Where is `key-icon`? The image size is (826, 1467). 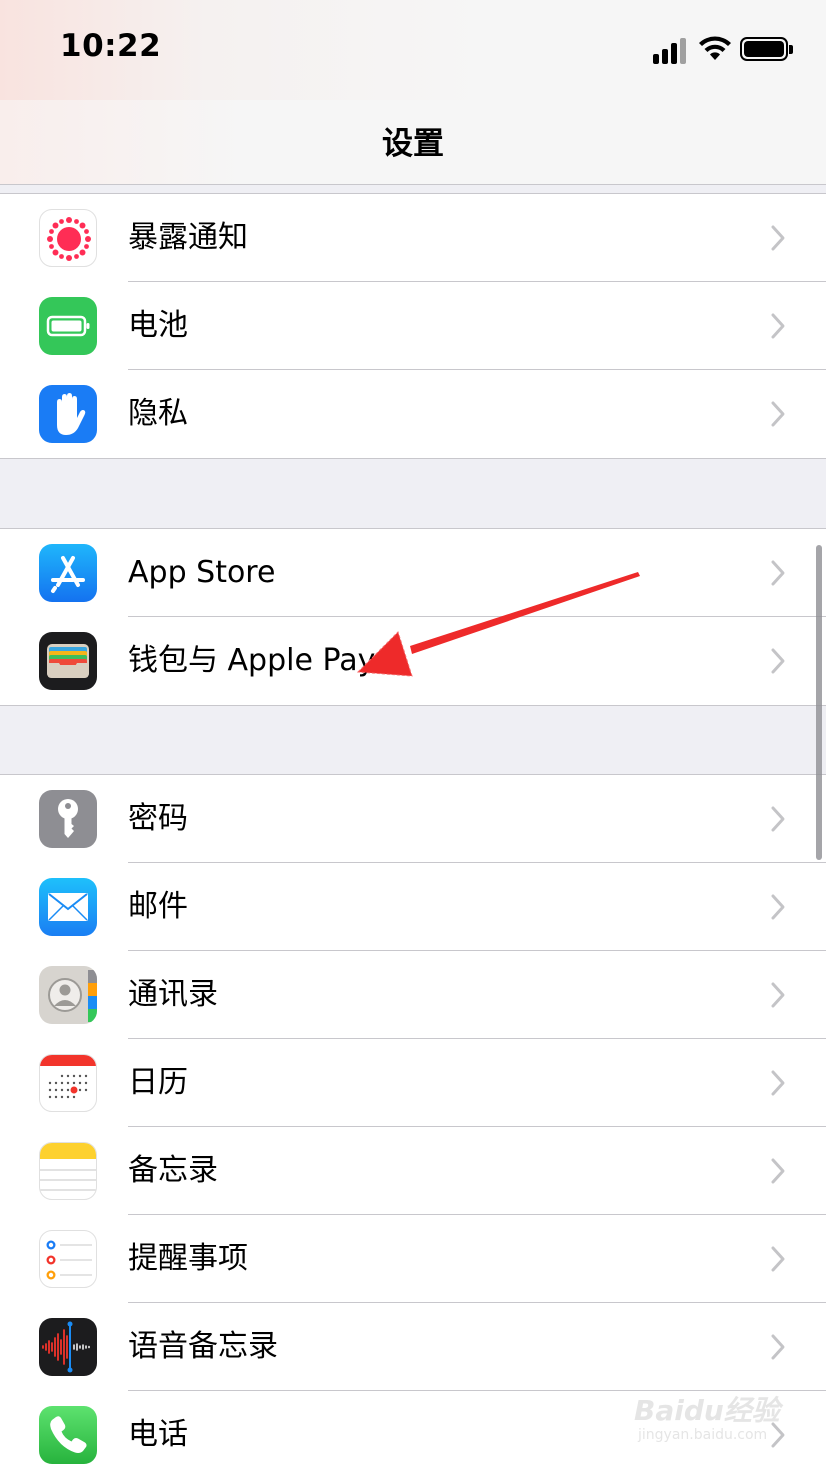
key-icon is located at coordinates (68, 819).